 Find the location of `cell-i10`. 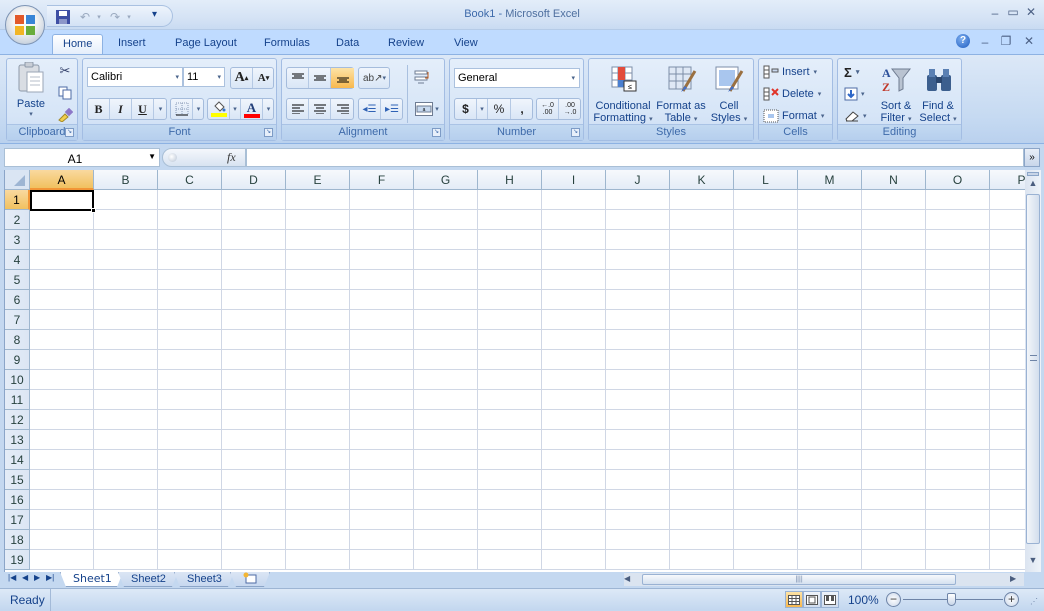

cell-i10 is located at coordinates (574, 380).